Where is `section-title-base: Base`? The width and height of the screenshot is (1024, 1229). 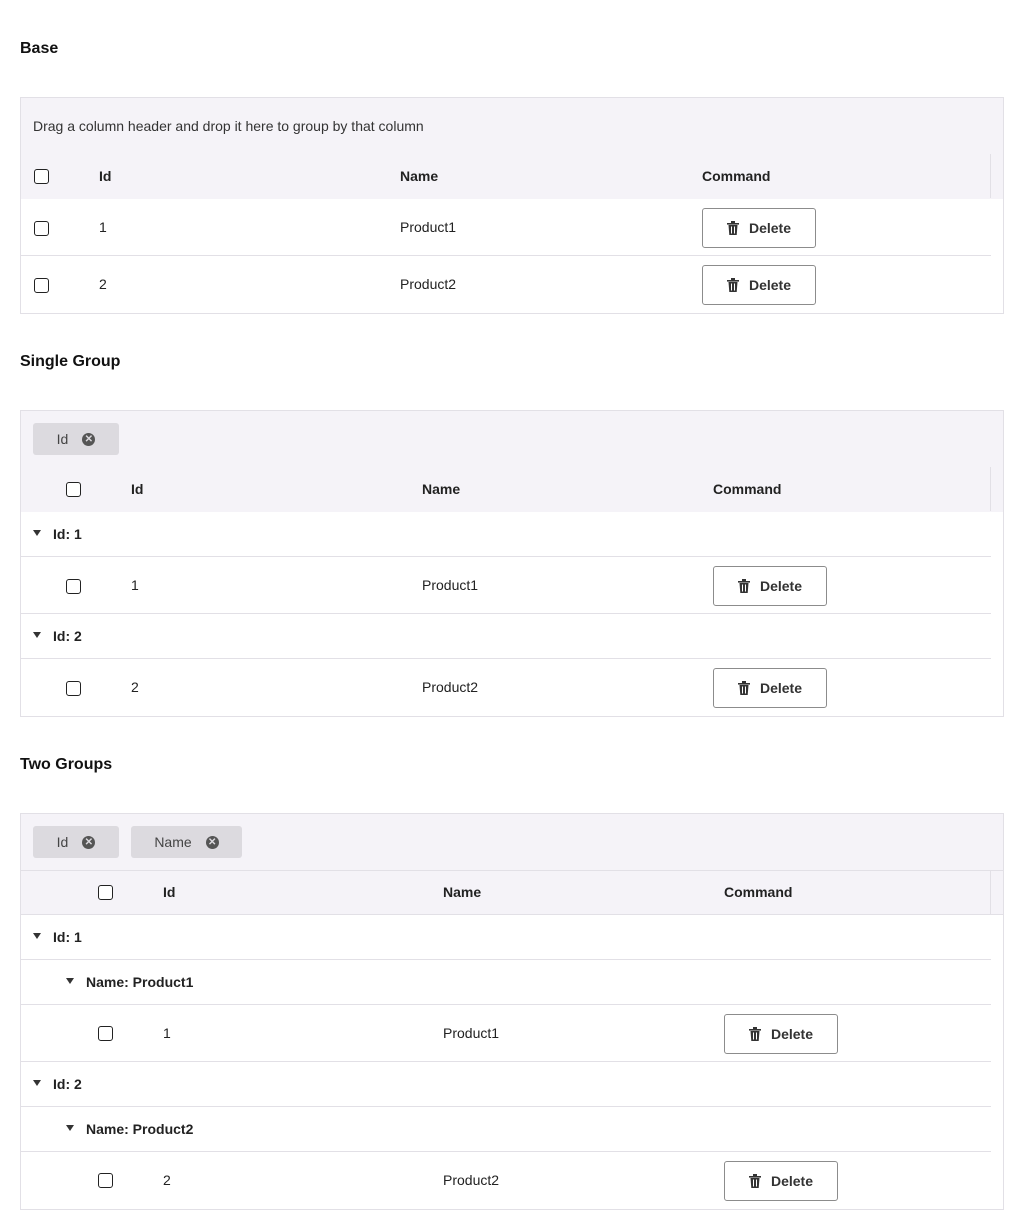
section-title-base: Base is located at coordinates (39, 48).